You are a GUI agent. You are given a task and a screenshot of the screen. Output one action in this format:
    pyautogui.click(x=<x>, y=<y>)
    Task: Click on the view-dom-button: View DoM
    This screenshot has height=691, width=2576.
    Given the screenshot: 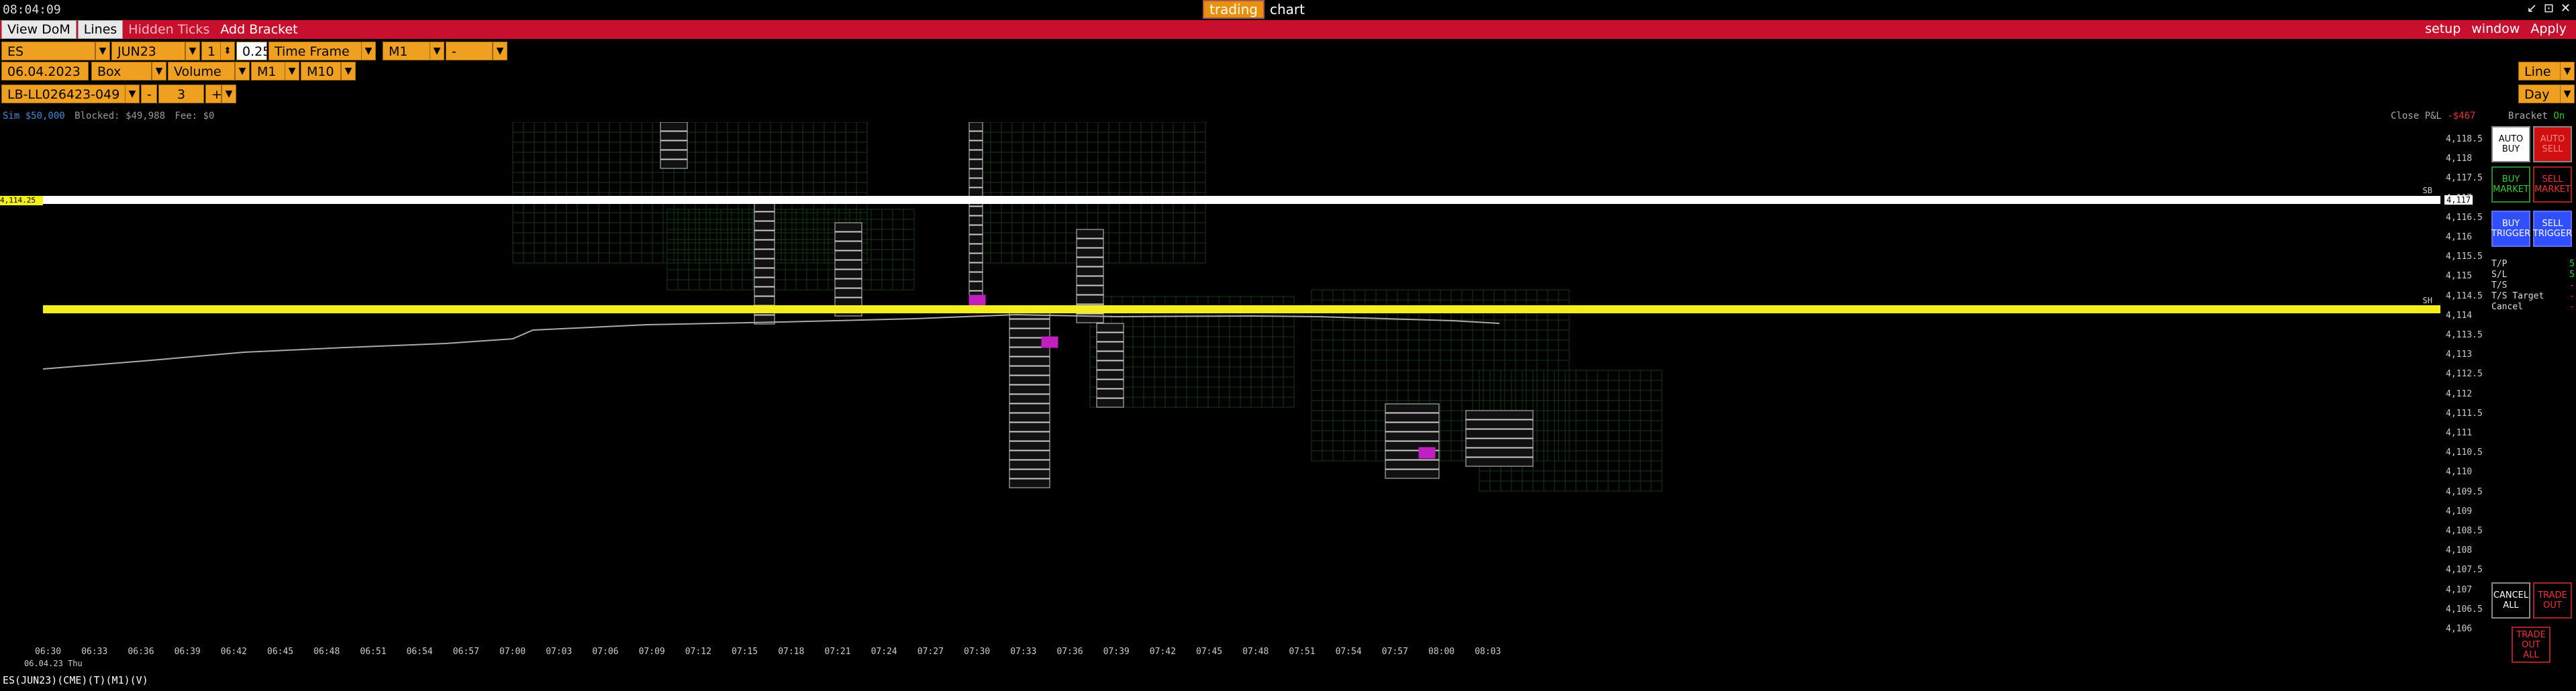 What is the action you would take?
    pyautogui.click(x=39, y=29)
    